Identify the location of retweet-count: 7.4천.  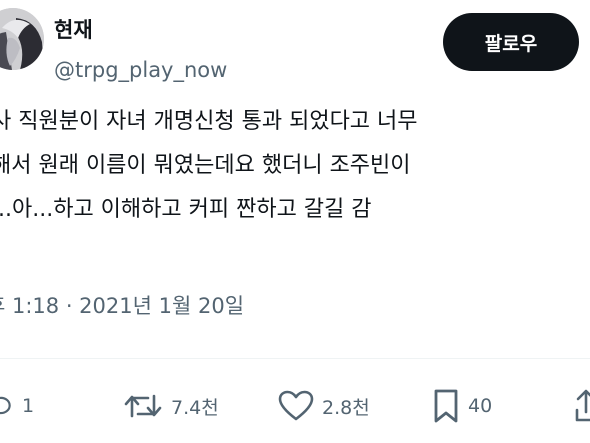
(195, 407).